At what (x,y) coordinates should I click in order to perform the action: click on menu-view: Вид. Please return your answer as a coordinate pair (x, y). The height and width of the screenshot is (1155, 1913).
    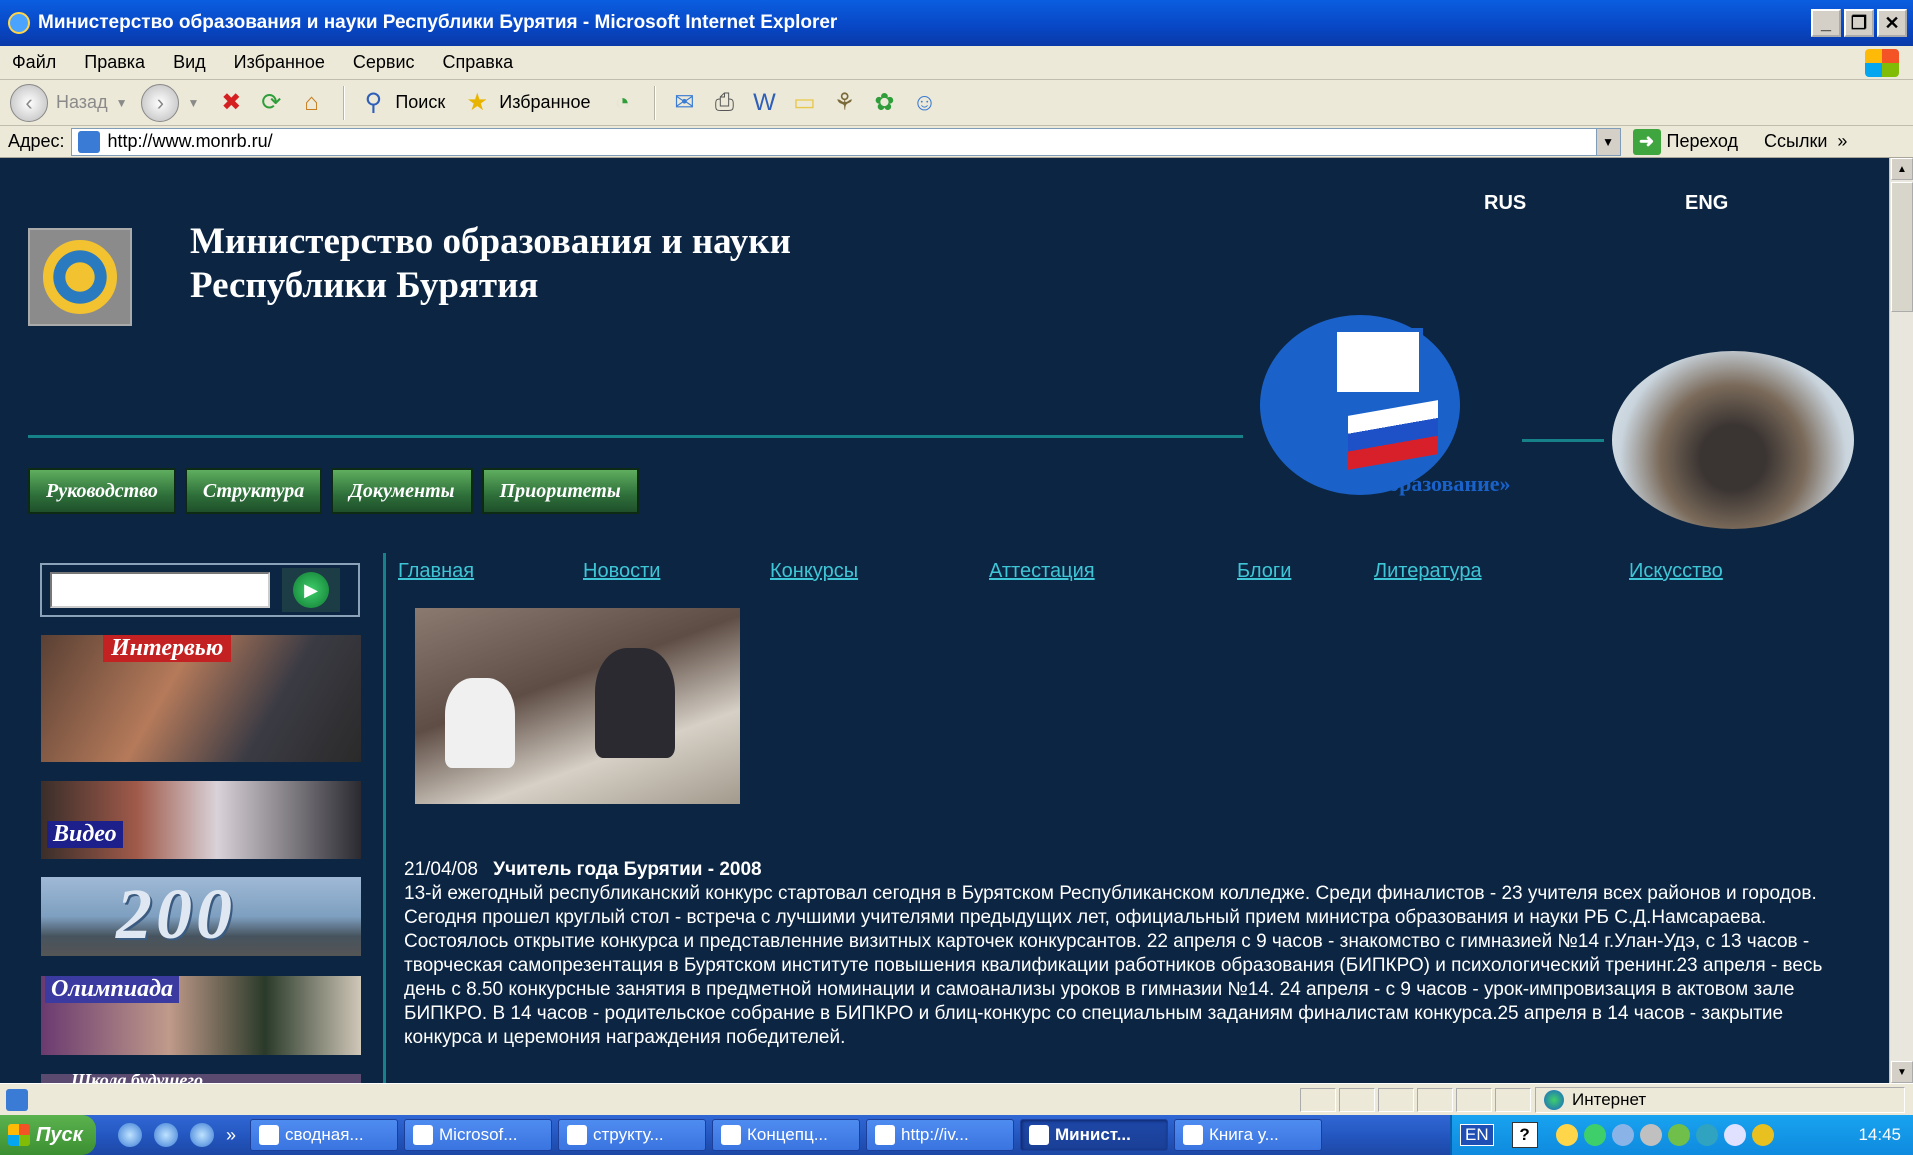
    Looking at the image, I should click on (189, 62).